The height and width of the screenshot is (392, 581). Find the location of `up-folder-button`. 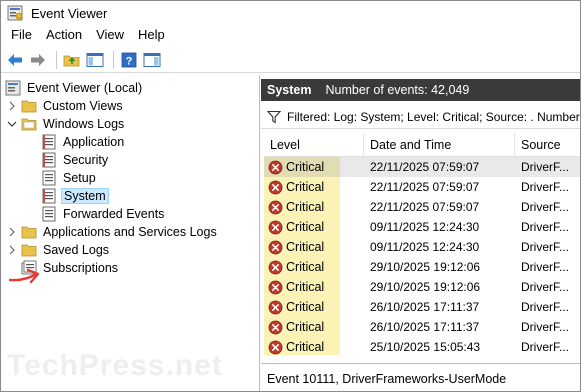

up-folder-button is located at coordinates (72, 60).